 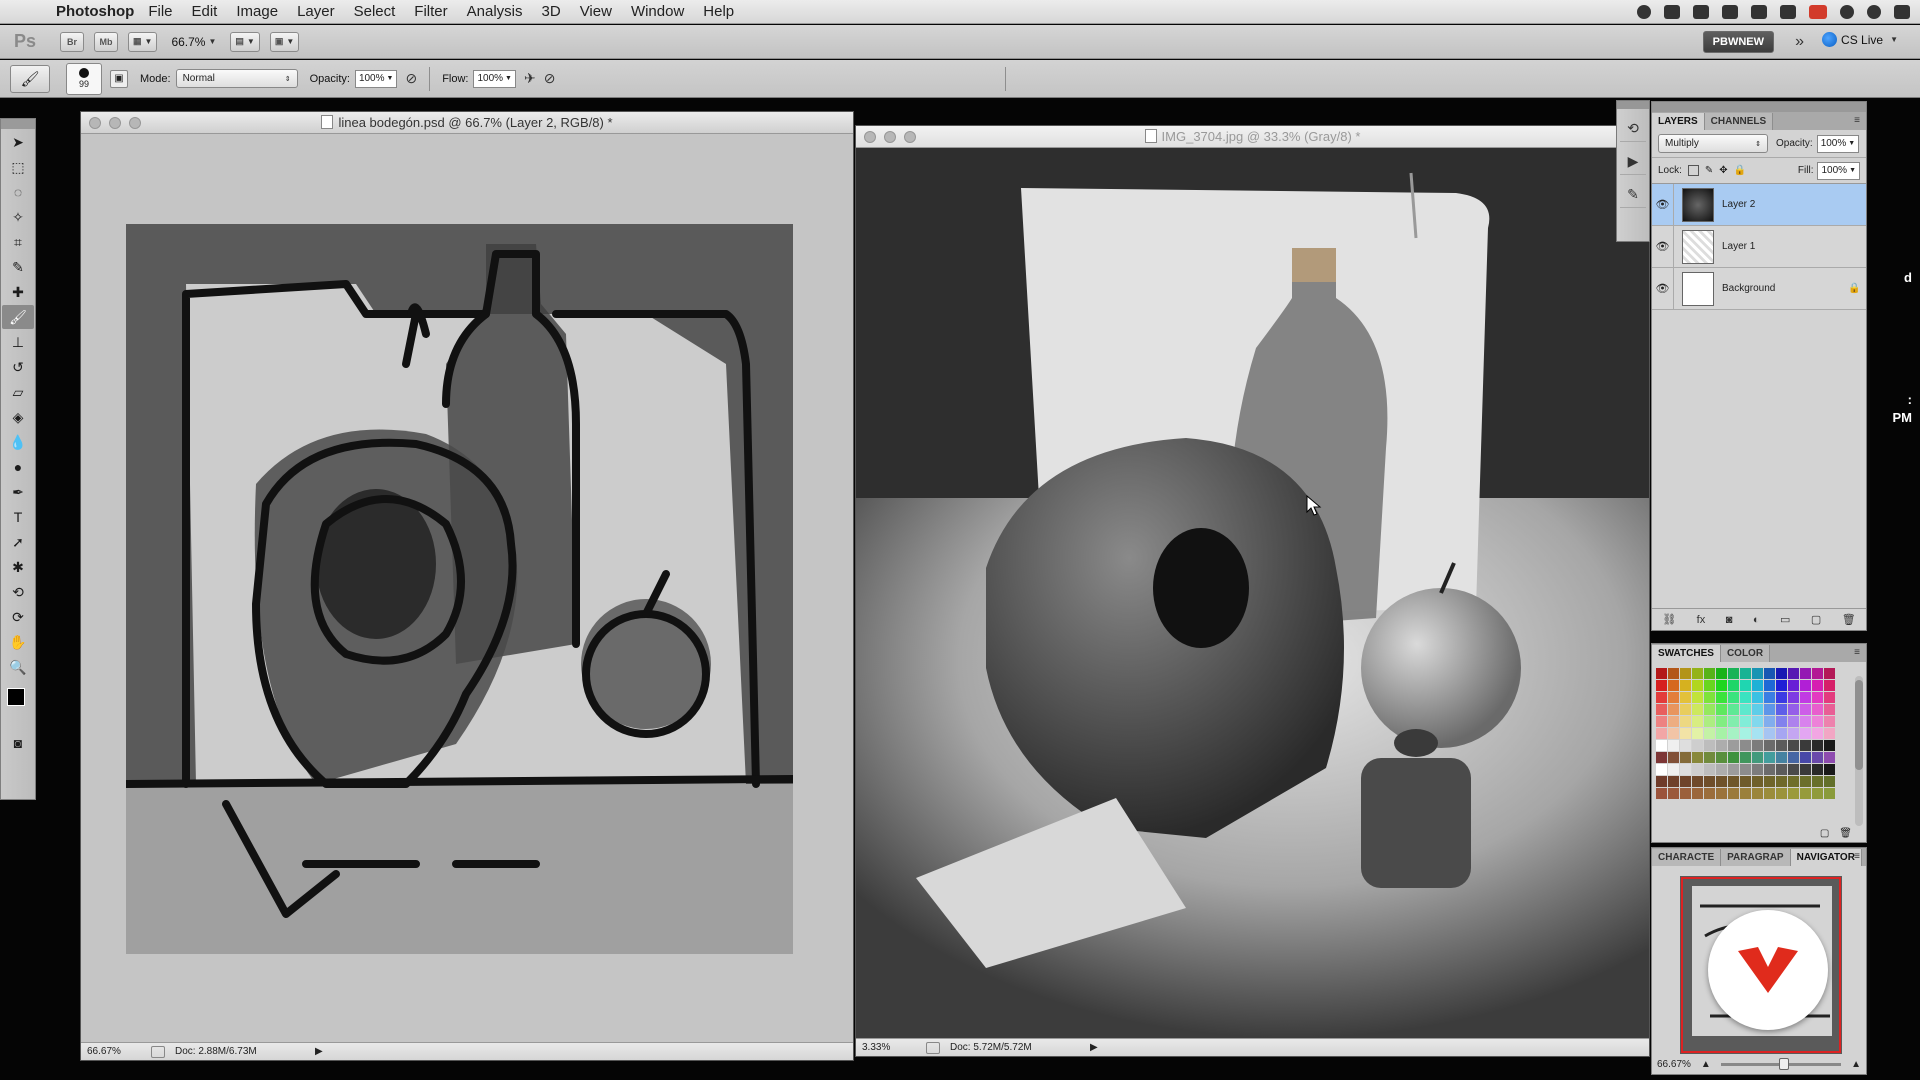 I want to click on quick-select-tool-icon: ✧, so click(x=18, y=217).